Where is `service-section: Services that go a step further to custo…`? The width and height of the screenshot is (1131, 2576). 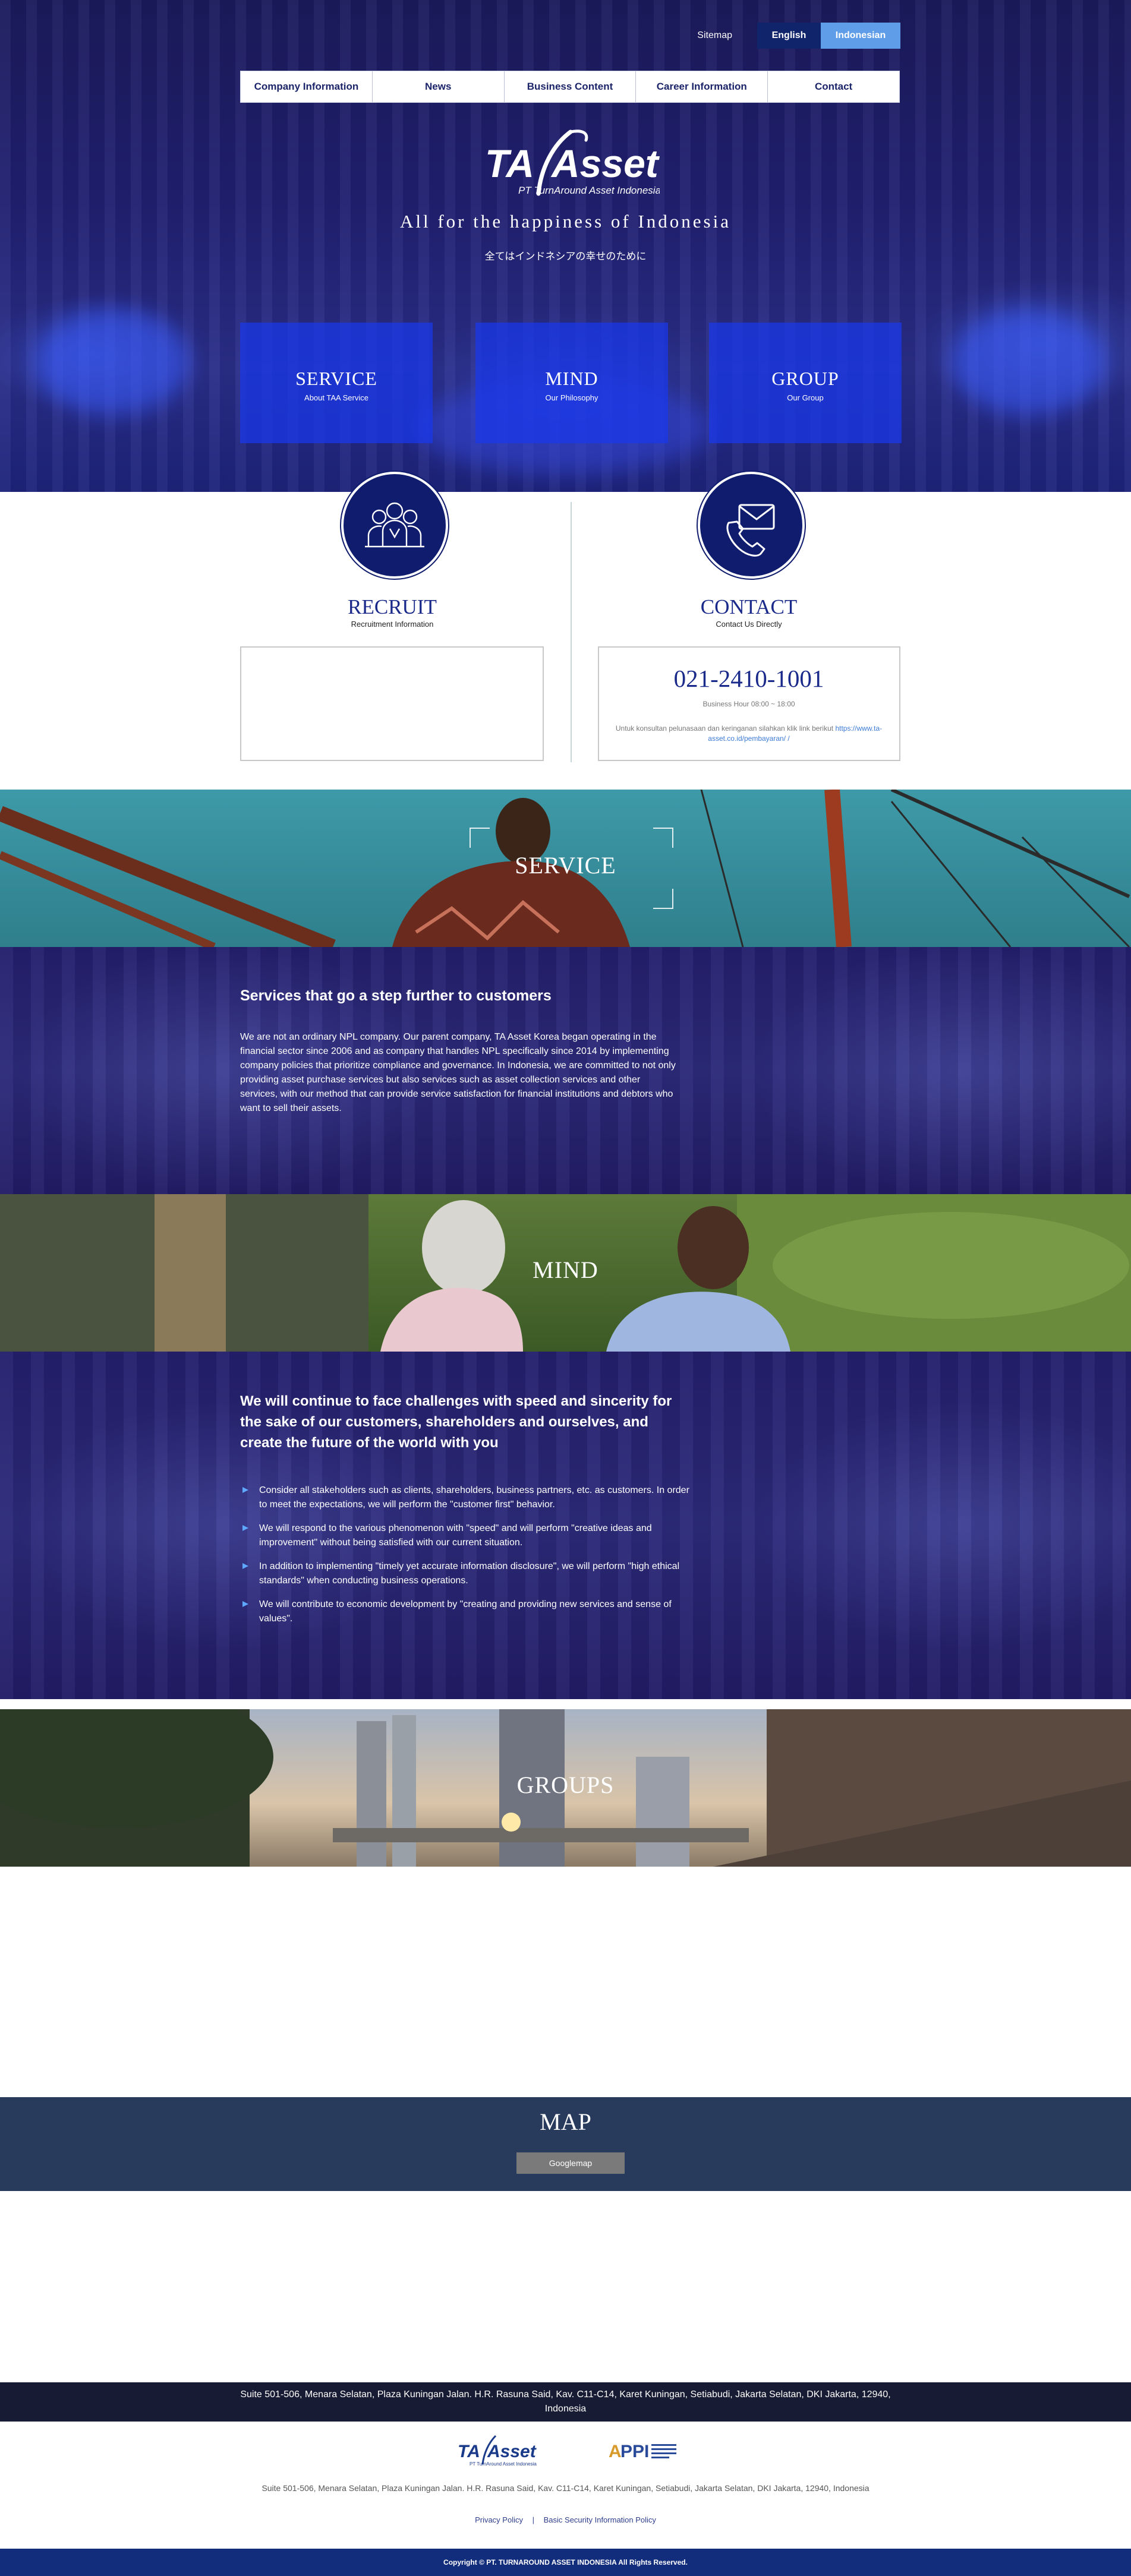 service-section: Services that go a step further to custo… is located at coordinates (565, 1070).